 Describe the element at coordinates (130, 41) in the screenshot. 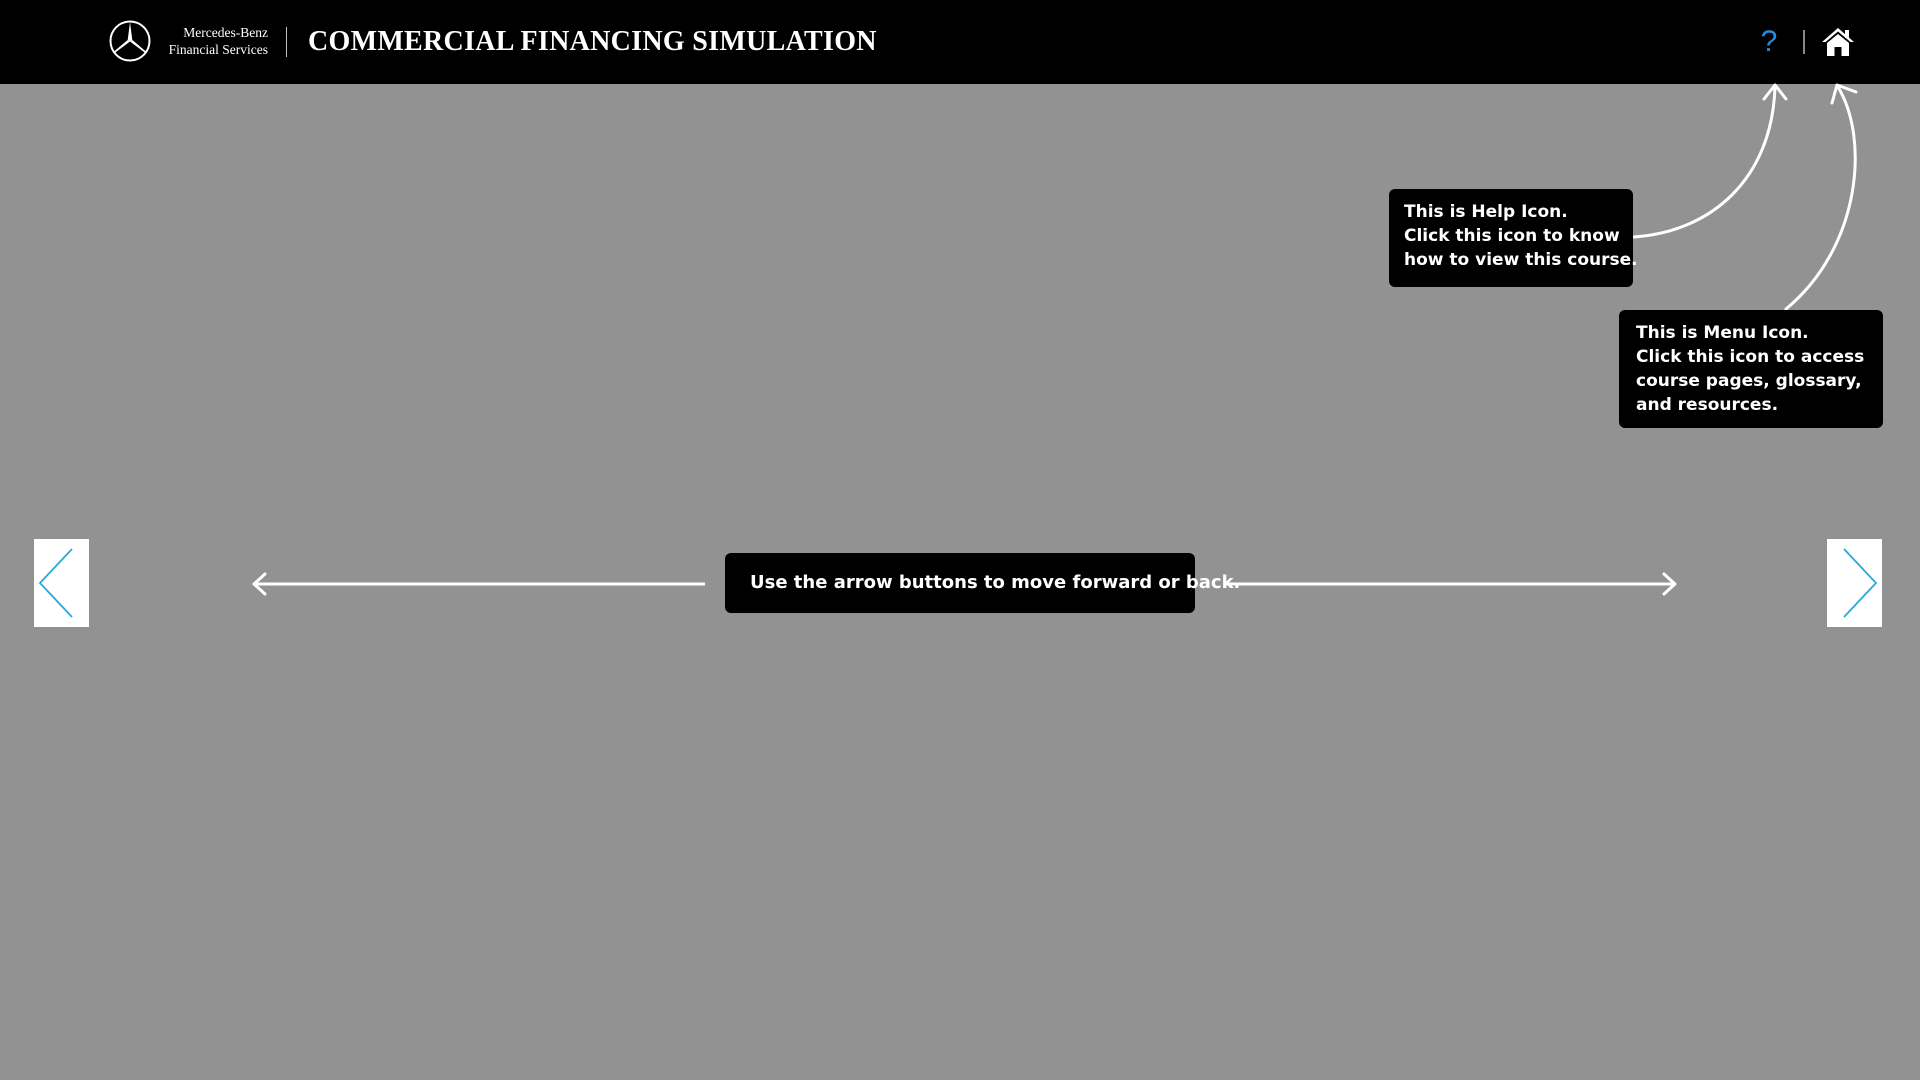

I see `mercedes-star-logo` at that location.